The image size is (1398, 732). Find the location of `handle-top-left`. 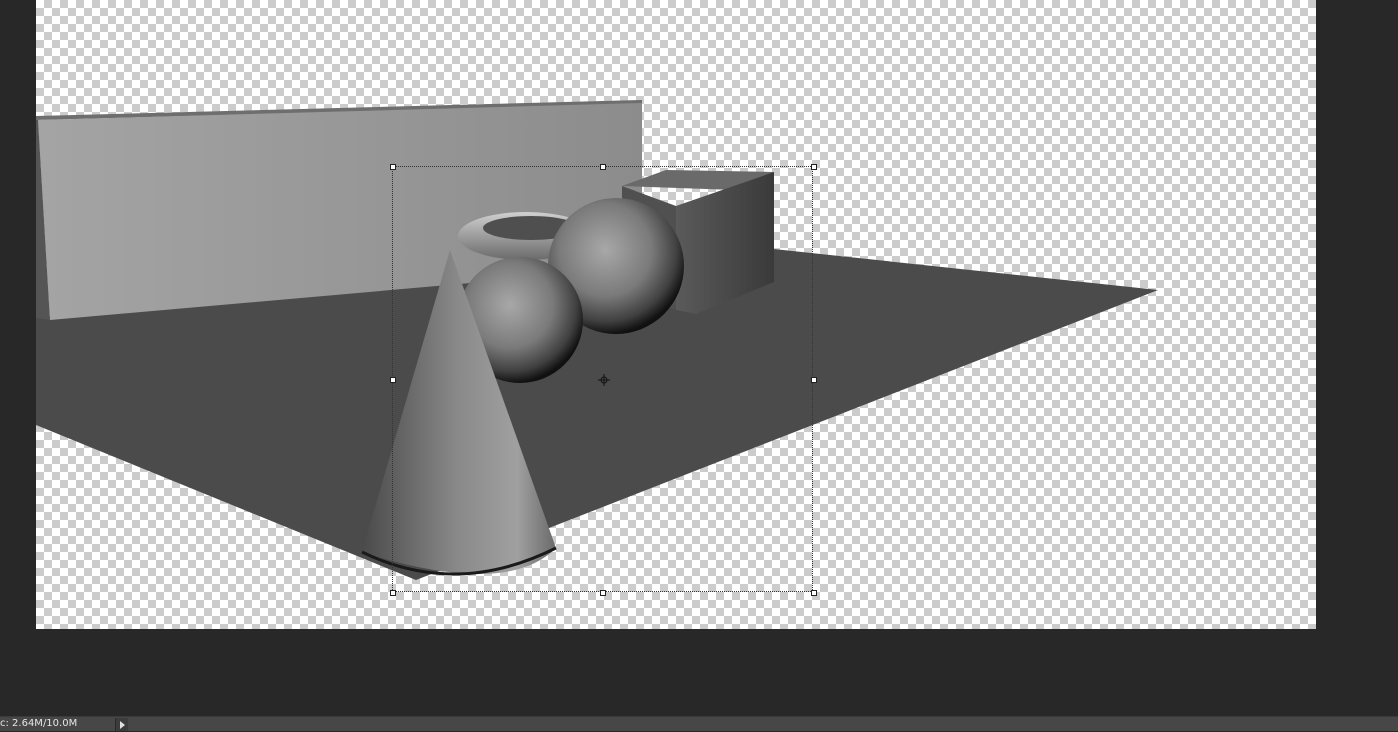

handle-top-left is located at coordinates (393, 167).